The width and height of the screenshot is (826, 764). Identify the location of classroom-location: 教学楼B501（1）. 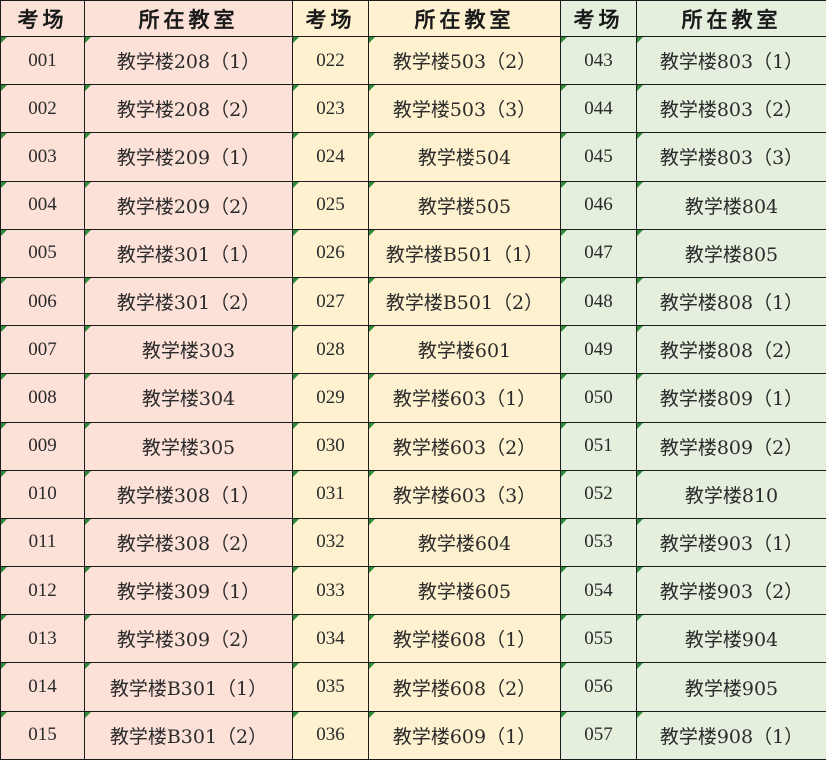
(464, 253).